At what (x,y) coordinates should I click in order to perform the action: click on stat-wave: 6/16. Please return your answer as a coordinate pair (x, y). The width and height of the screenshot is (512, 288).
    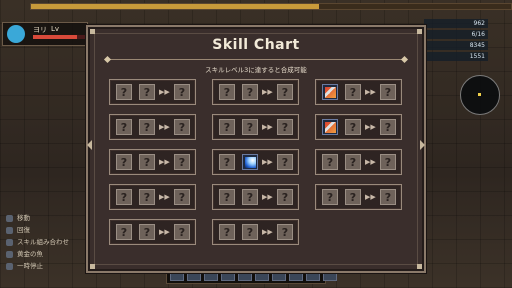
    Looking at the image, I should click on (456, 34).